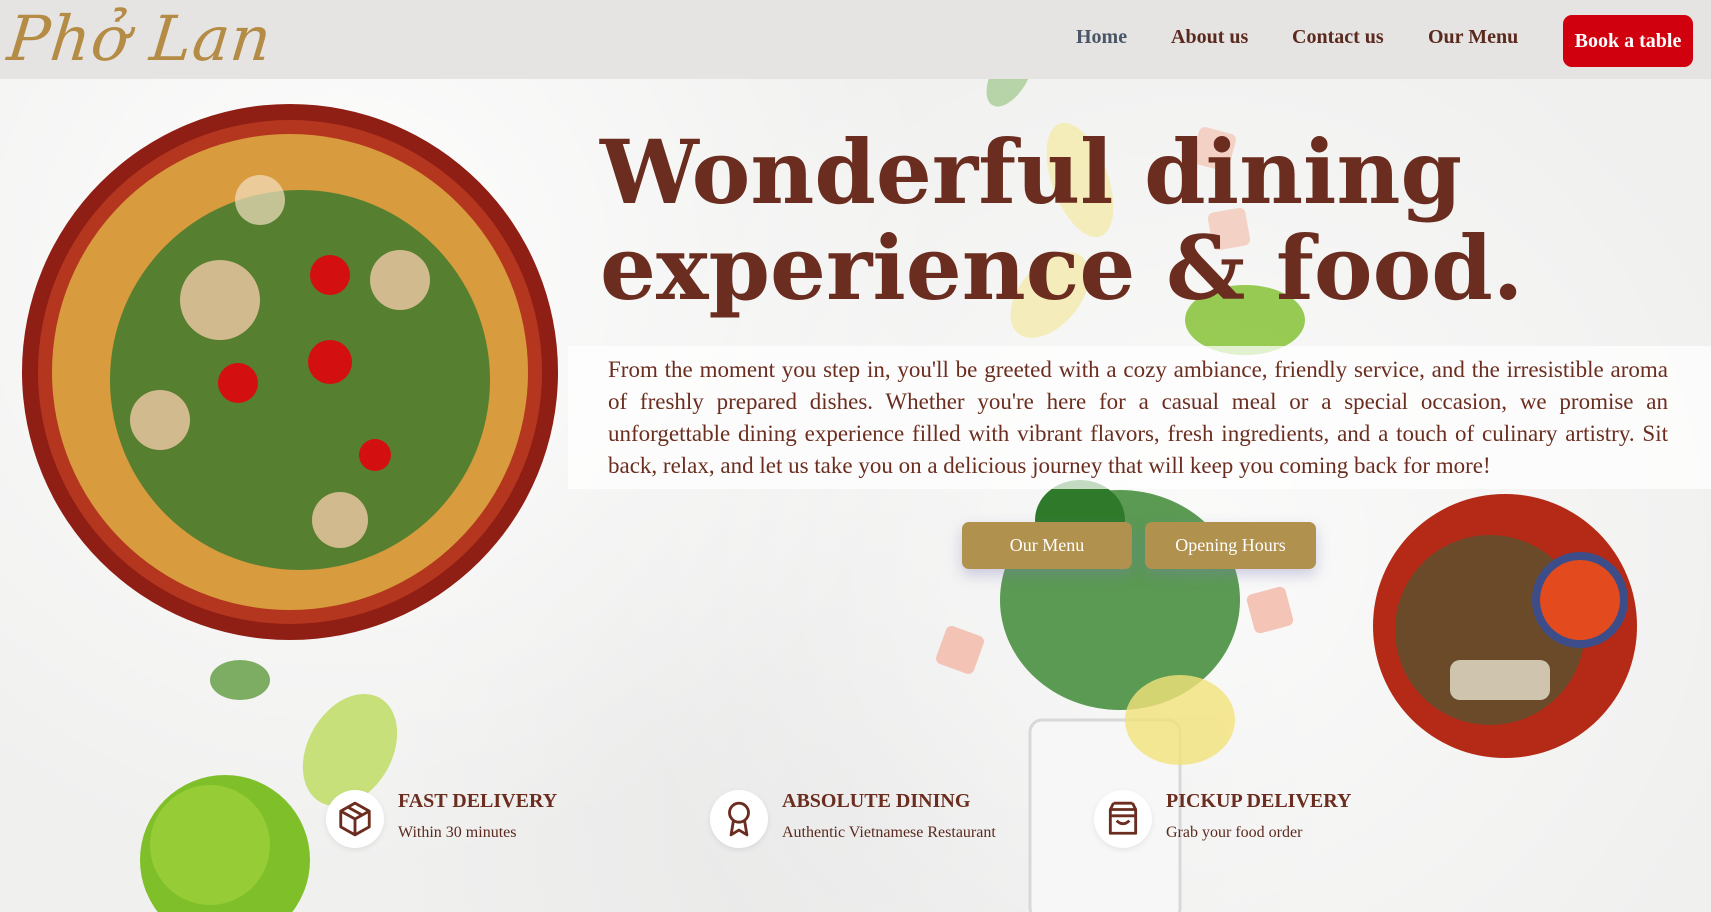 The height and width of the screenshot is (912, 1711). What do you see at coordinates (1338, 37) in the screenshot?
I see `nav-contact-link: Contact us` at bounding box center [1338, 37].